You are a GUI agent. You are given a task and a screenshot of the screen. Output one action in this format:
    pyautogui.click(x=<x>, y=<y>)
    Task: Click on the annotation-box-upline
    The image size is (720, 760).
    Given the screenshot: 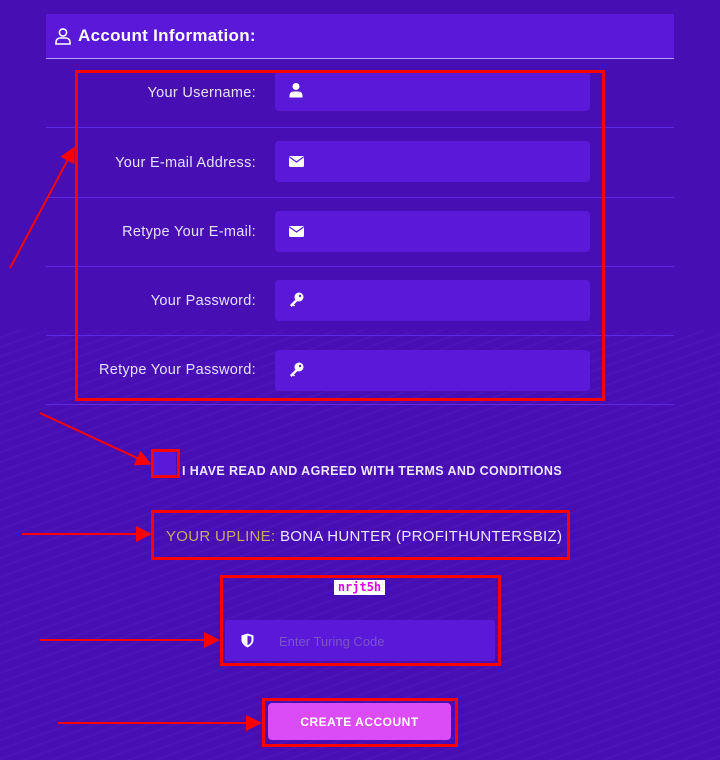 What is the action you would take?
    pyautogui.click(x=360, y=535)
    